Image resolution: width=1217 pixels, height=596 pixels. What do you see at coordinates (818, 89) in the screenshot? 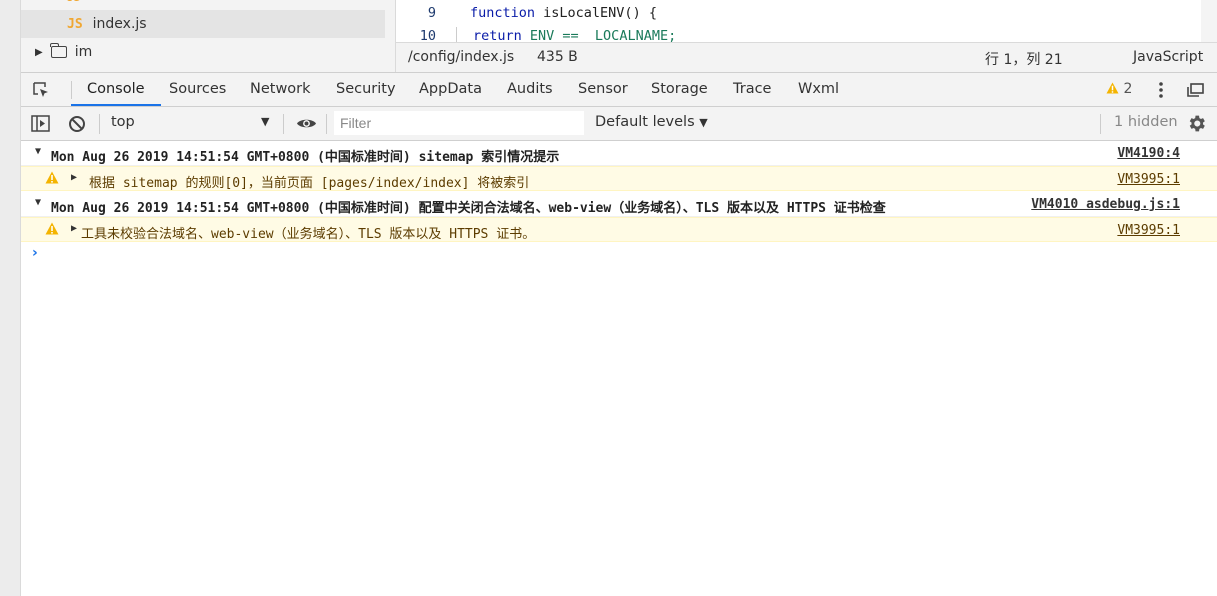
I see `tab-wxml: Wxml` at bounding box center [818, 89].